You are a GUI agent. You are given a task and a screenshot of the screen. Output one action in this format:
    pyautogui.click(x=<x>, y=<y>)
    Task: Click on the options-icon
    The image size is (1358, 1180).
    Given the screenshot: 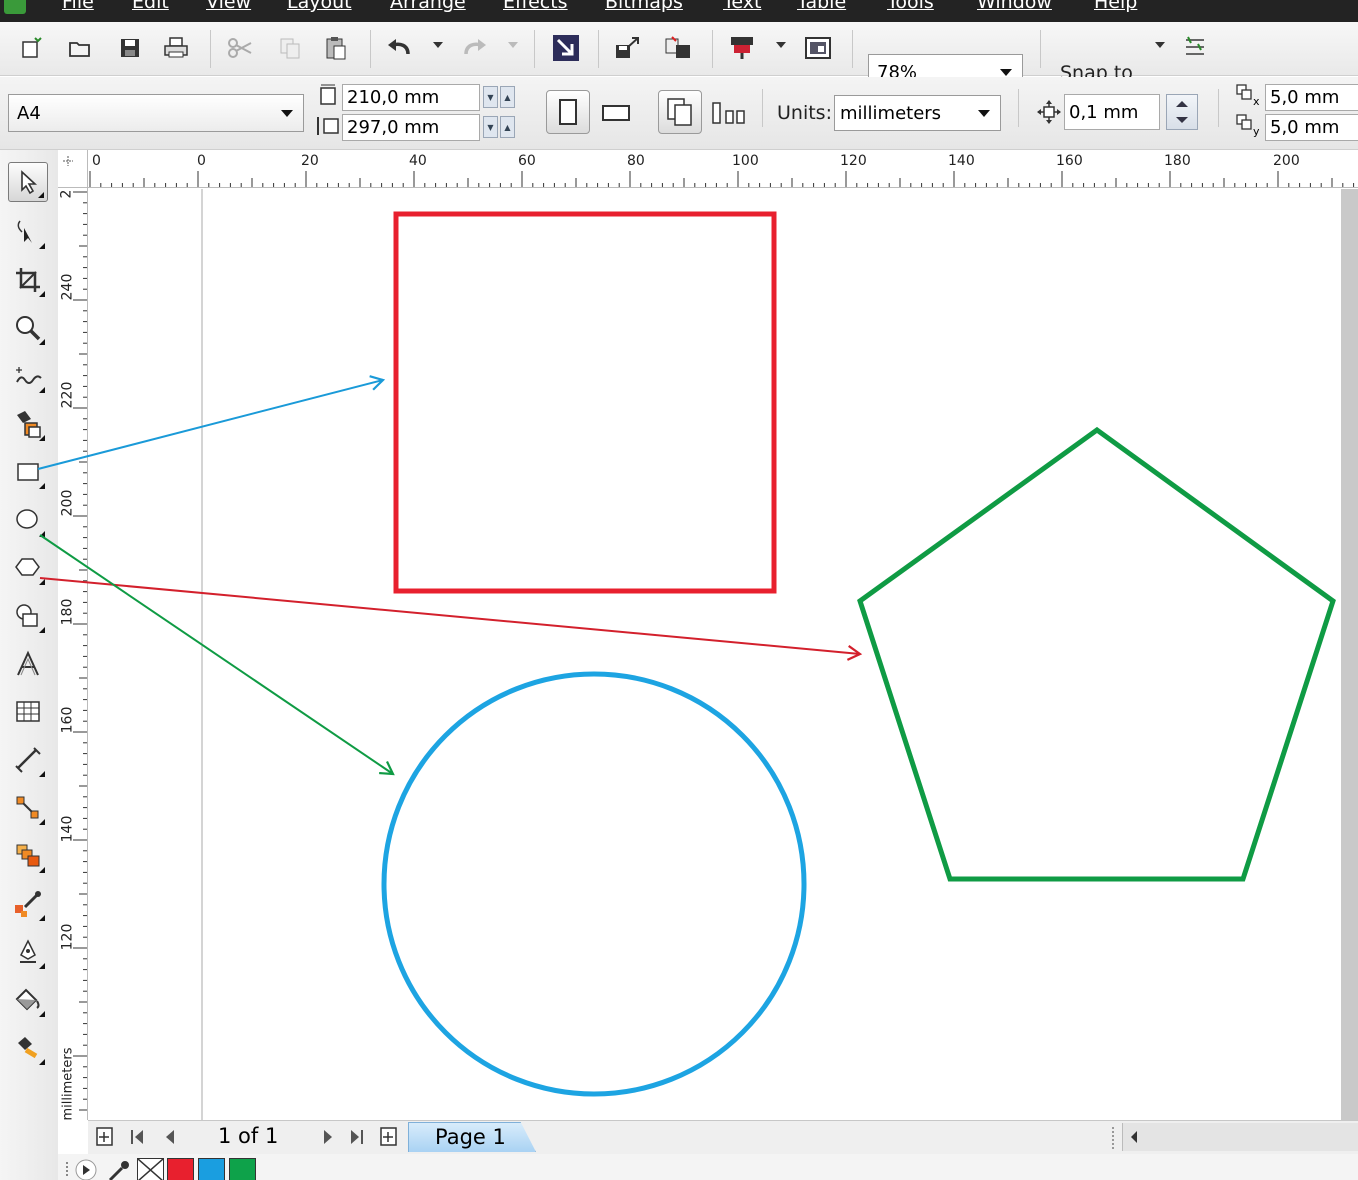 What is the action you would take?
    pyautogui.click(x=1196, y=48)
    